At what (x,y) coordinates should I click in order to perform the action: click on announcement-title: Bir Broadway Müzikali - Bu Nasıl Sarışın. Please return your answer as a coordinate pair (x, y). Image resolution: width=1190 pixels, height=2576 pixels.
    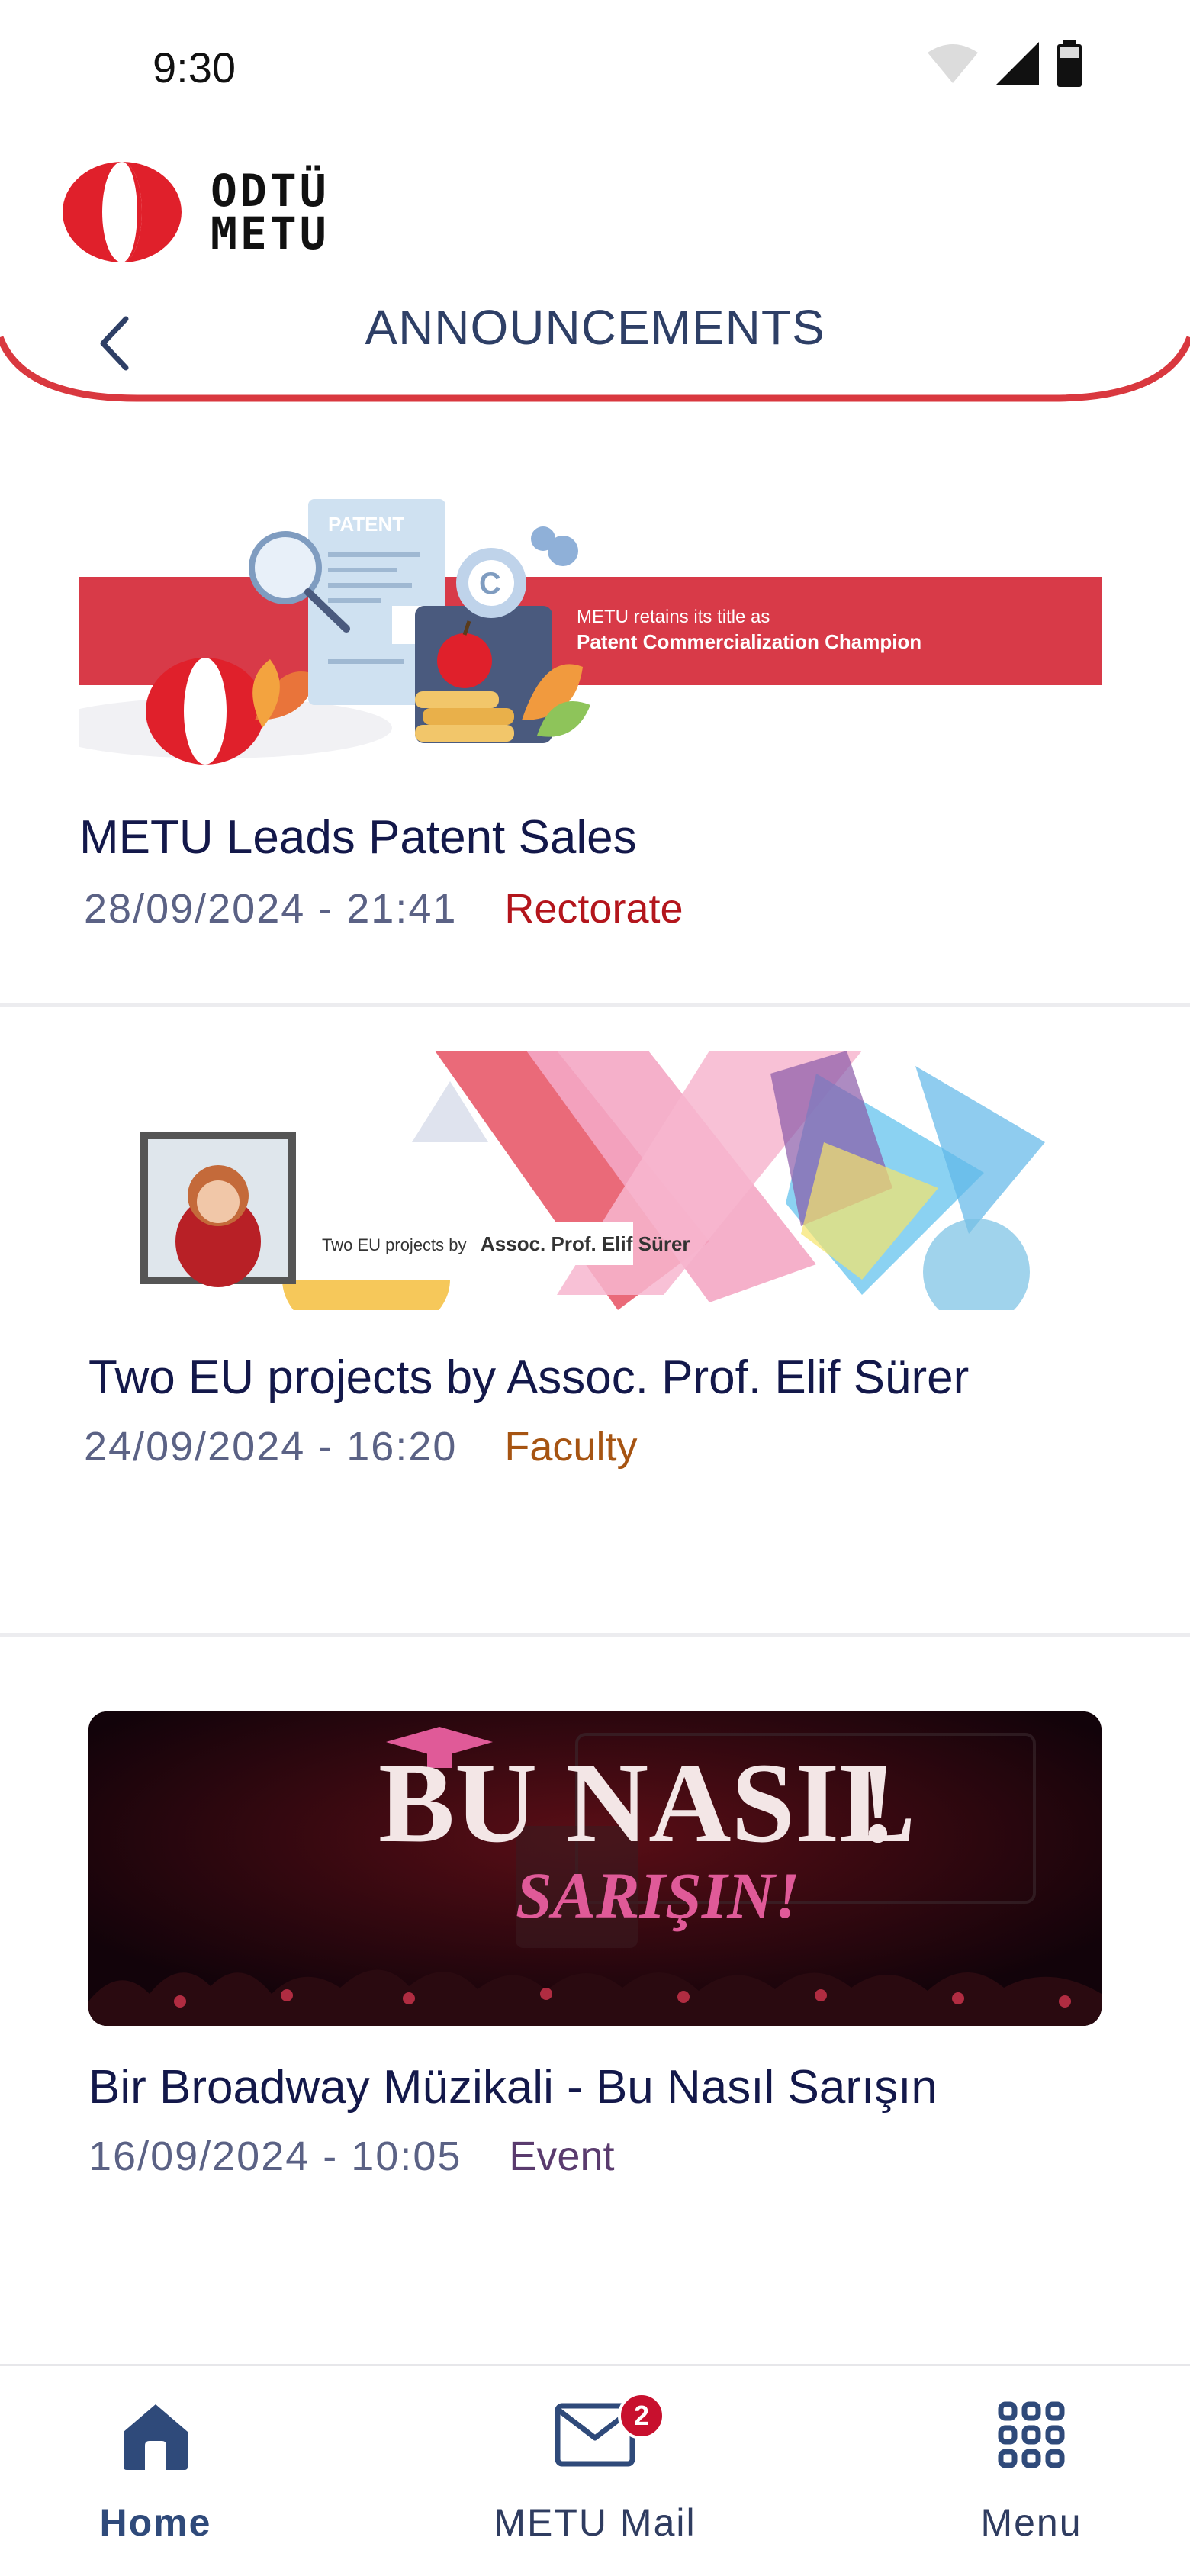
    Looking at the image, I should click on (513, 2087).